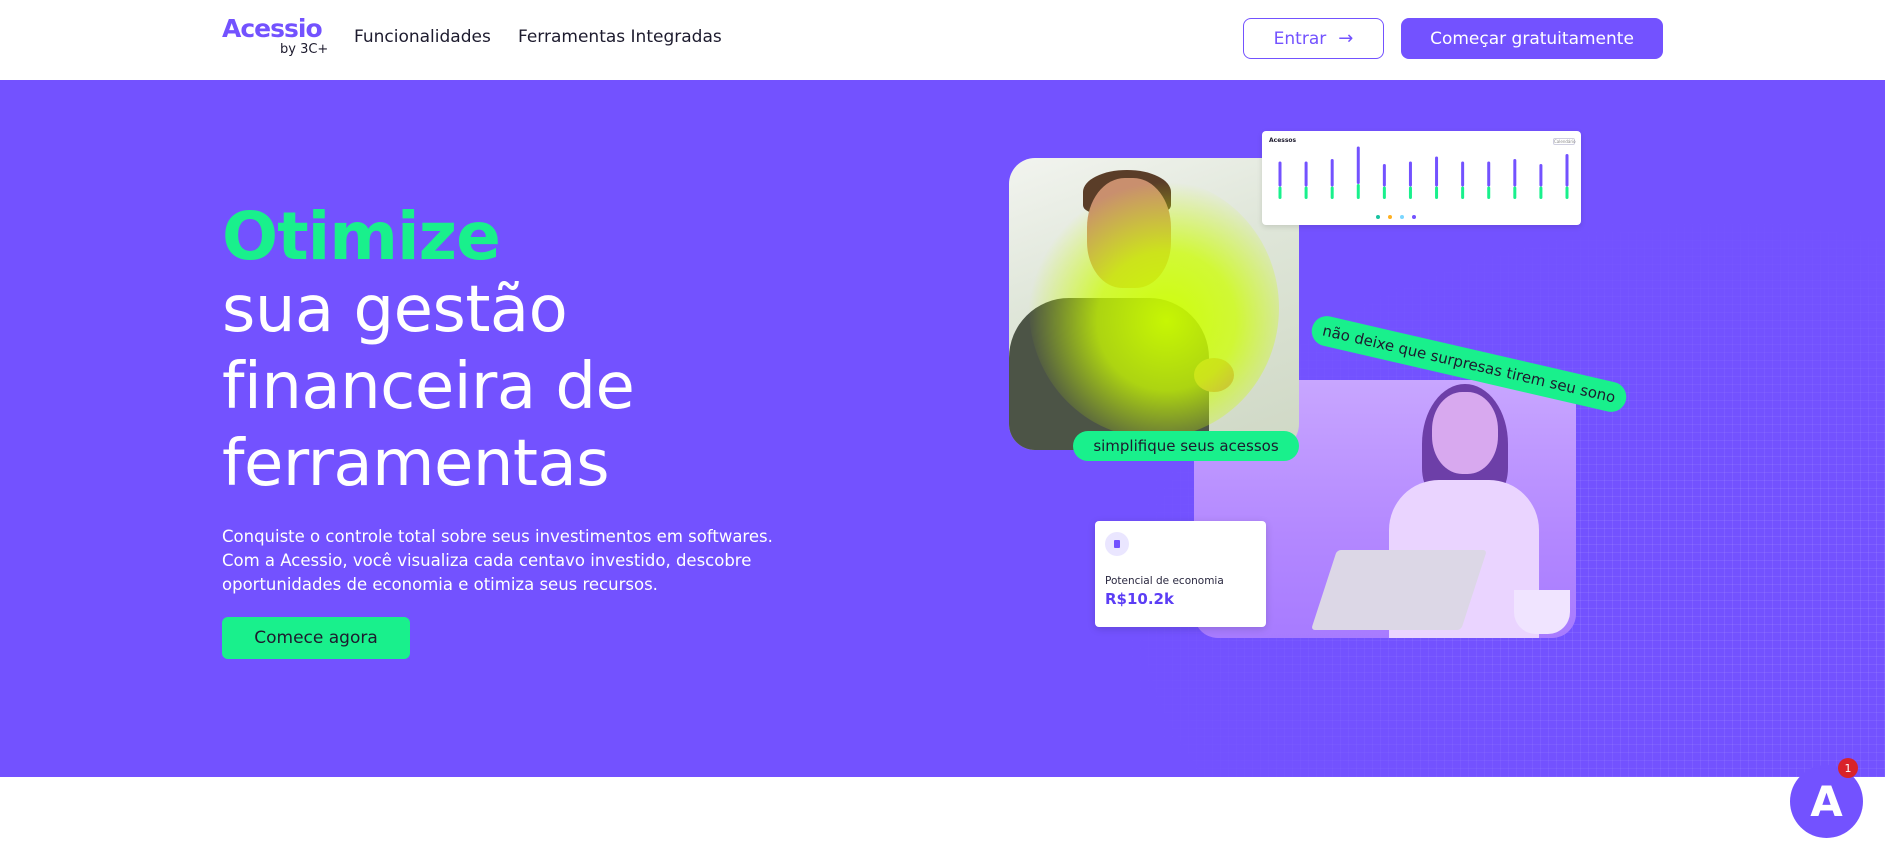  I want to click on widget-logo-icon: A, so click(1826, 801).